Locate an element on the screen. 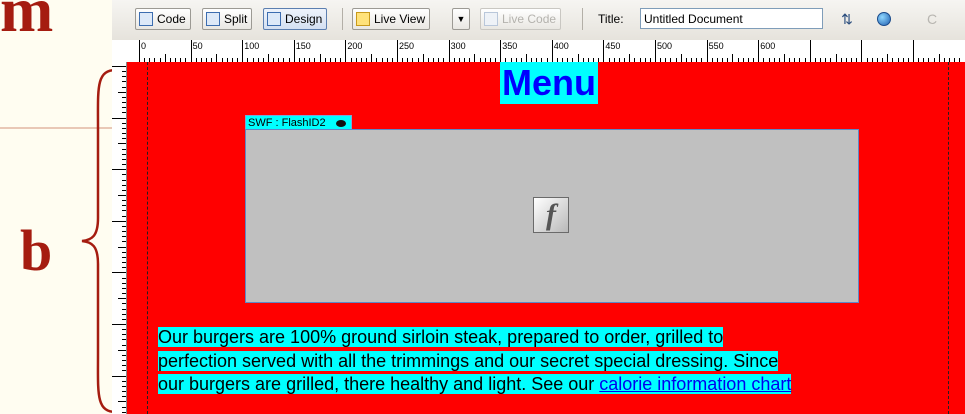  live-code-icon is located at coordinates (491, 19).